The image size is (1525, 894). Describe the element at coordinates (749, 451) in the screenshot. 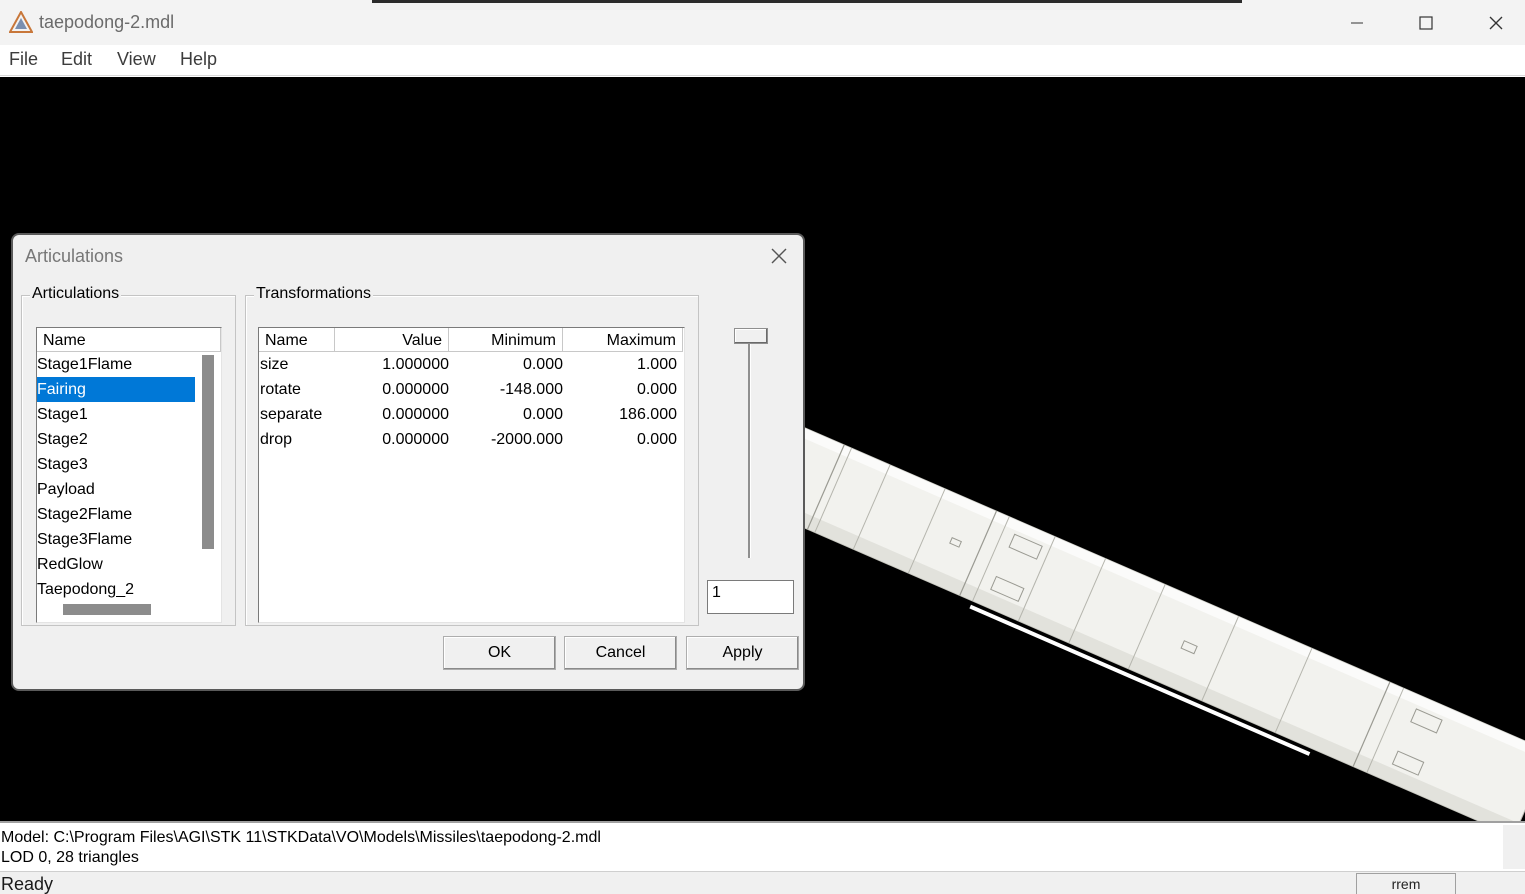

I see `articulation-slider-track` at that location.